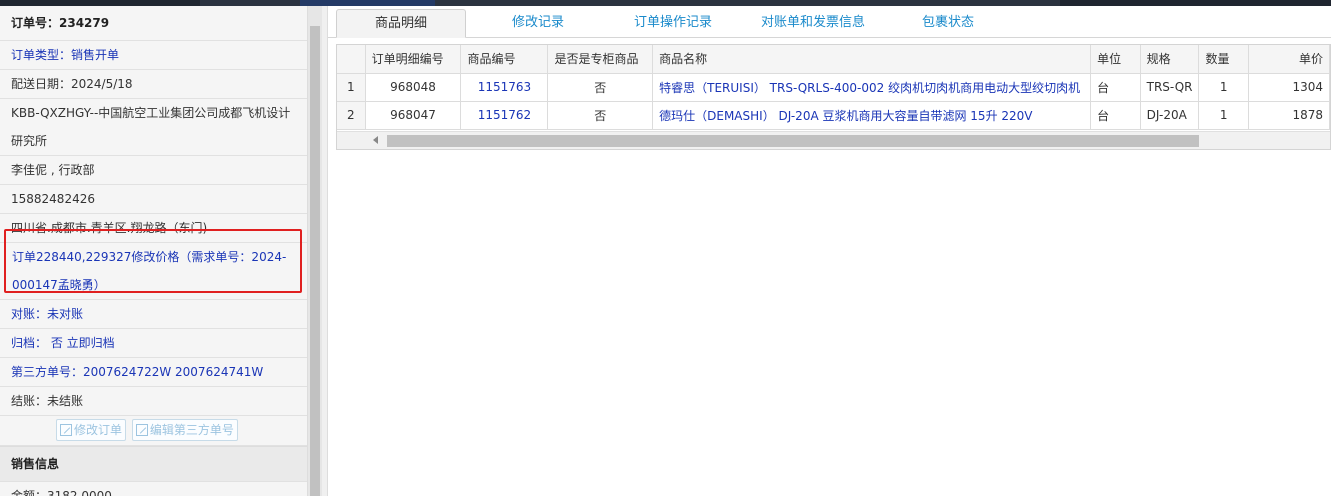 The image size is (1331, 496). I want to click on order-number: 订单号：234279, so click(153, 23).